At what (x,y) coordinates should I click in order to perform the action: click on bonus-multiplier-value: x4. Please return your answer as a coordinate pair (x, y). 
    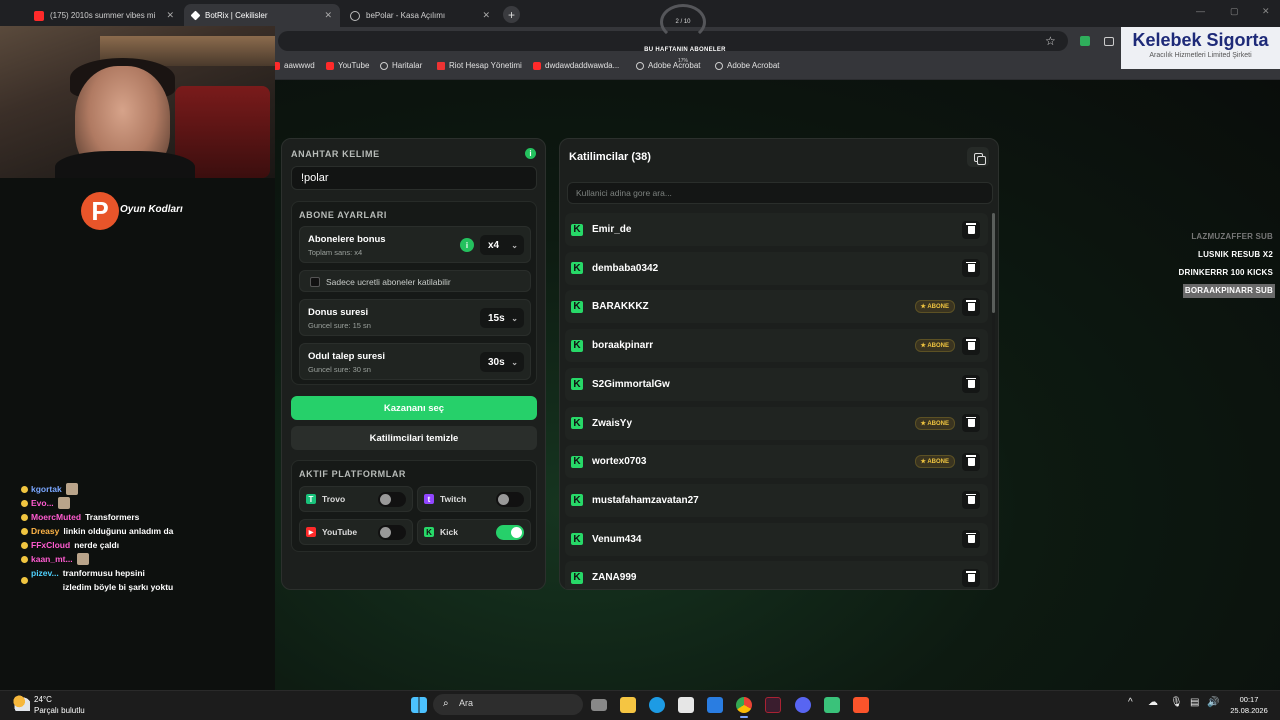
    Looking at the image, I should click on (494, 245).